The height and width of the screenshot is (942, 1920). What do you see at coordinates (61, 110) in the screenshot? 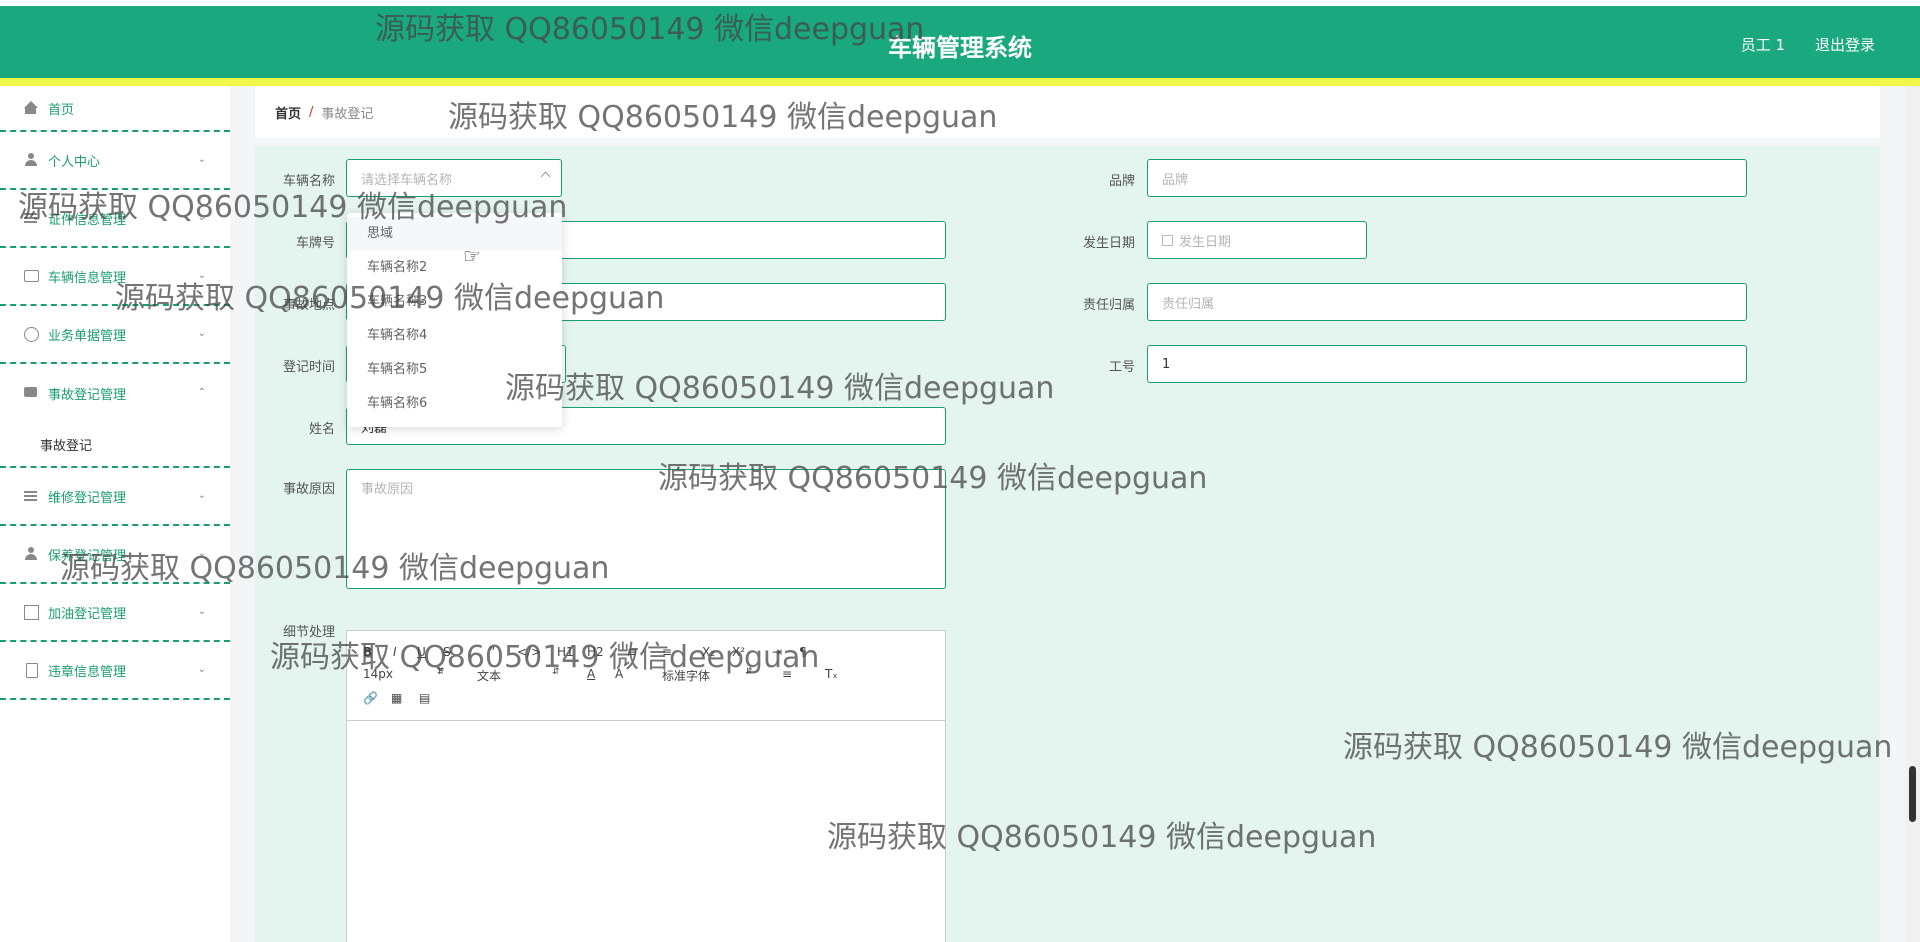
I see `sidebar-item-label: 首页` at bounding box center [61, 110].